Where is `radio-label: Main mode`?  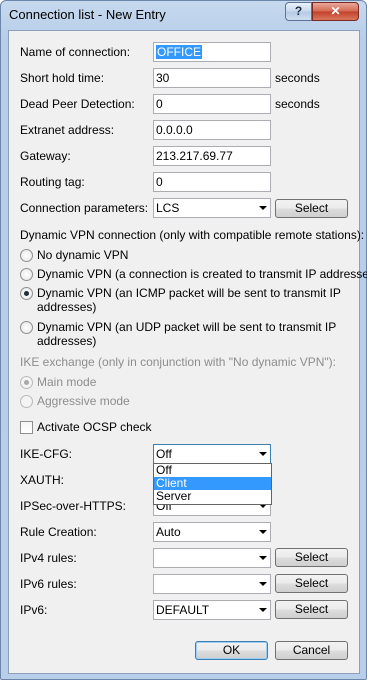
radio-label: Main mode is located at coordinates (67, 382).